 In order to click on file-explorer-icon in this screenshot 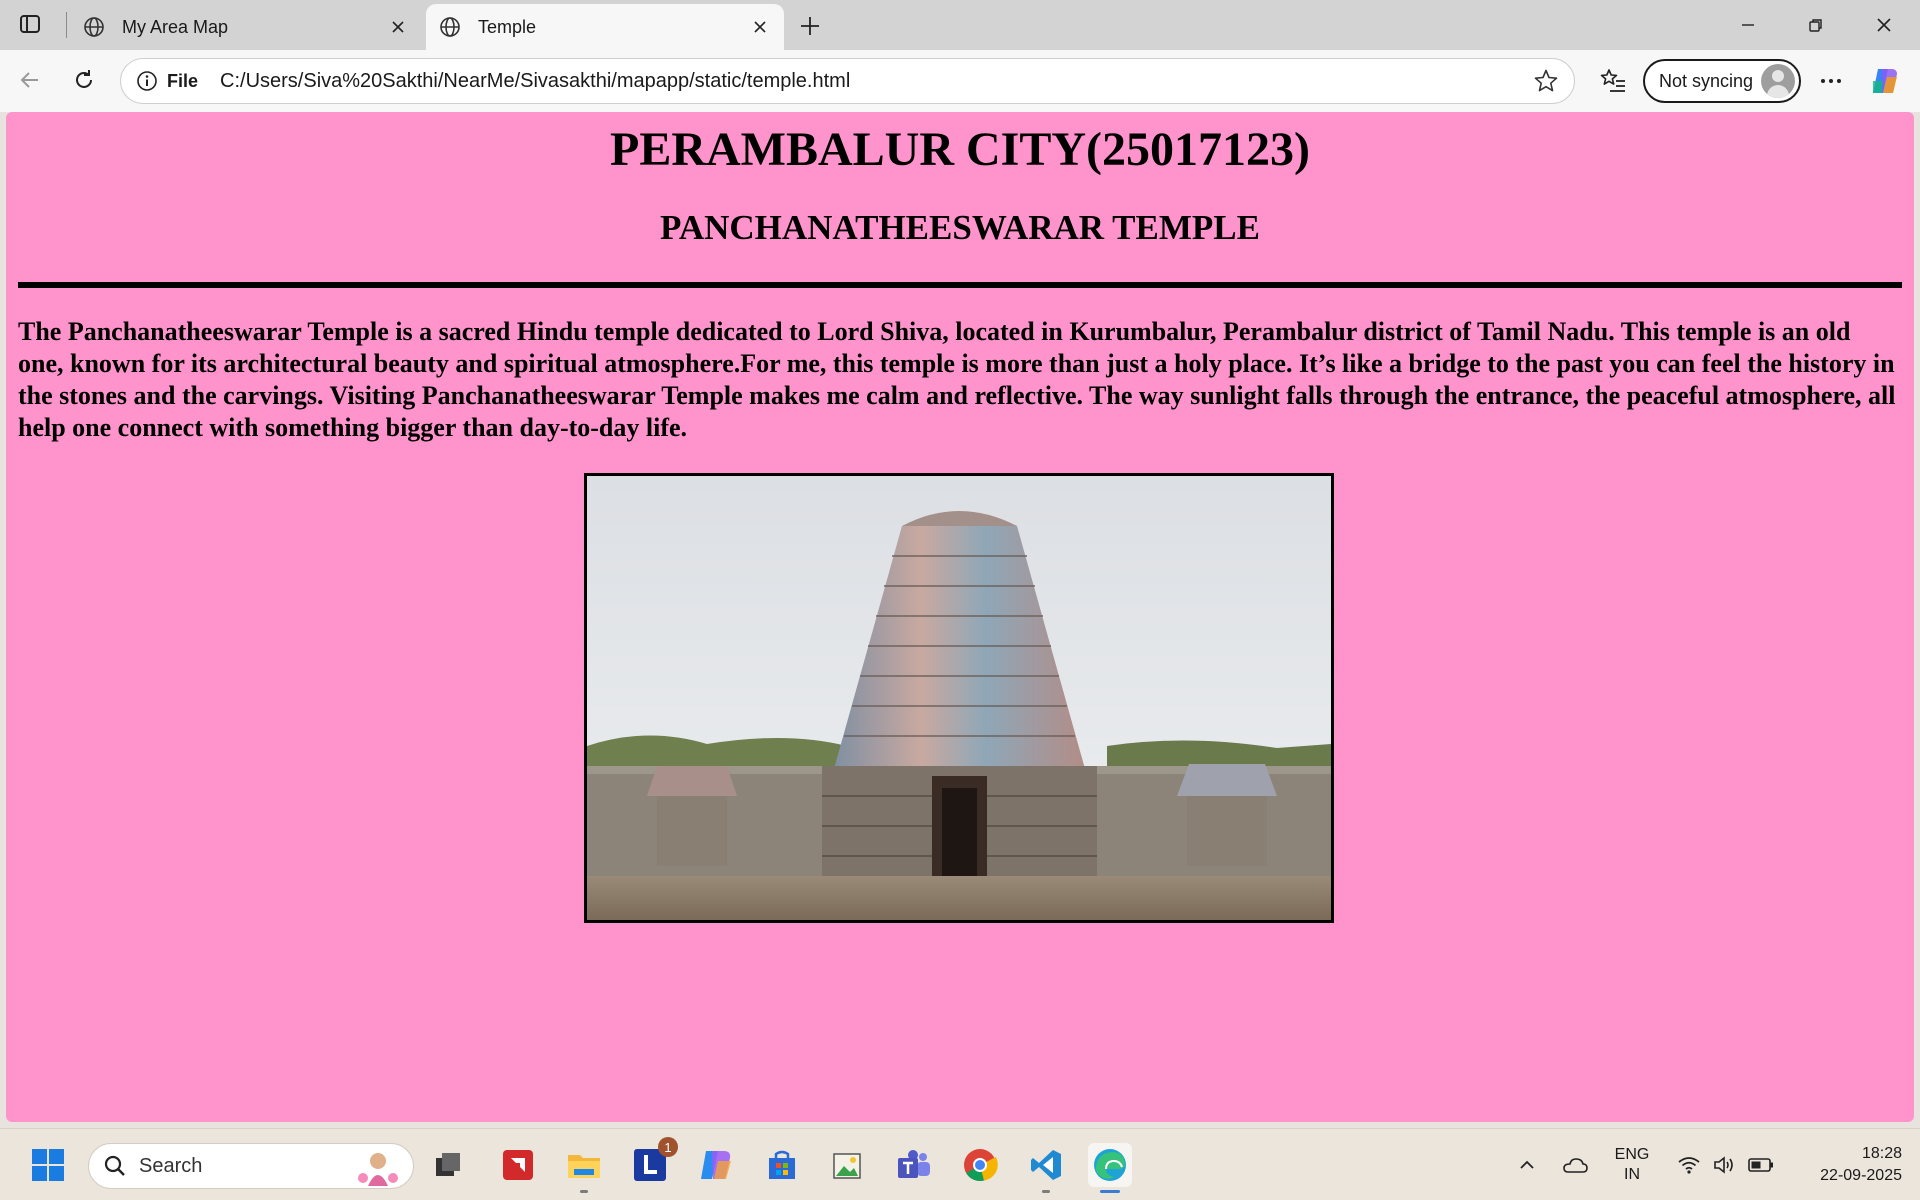, I will do `click(584, 1166)`.